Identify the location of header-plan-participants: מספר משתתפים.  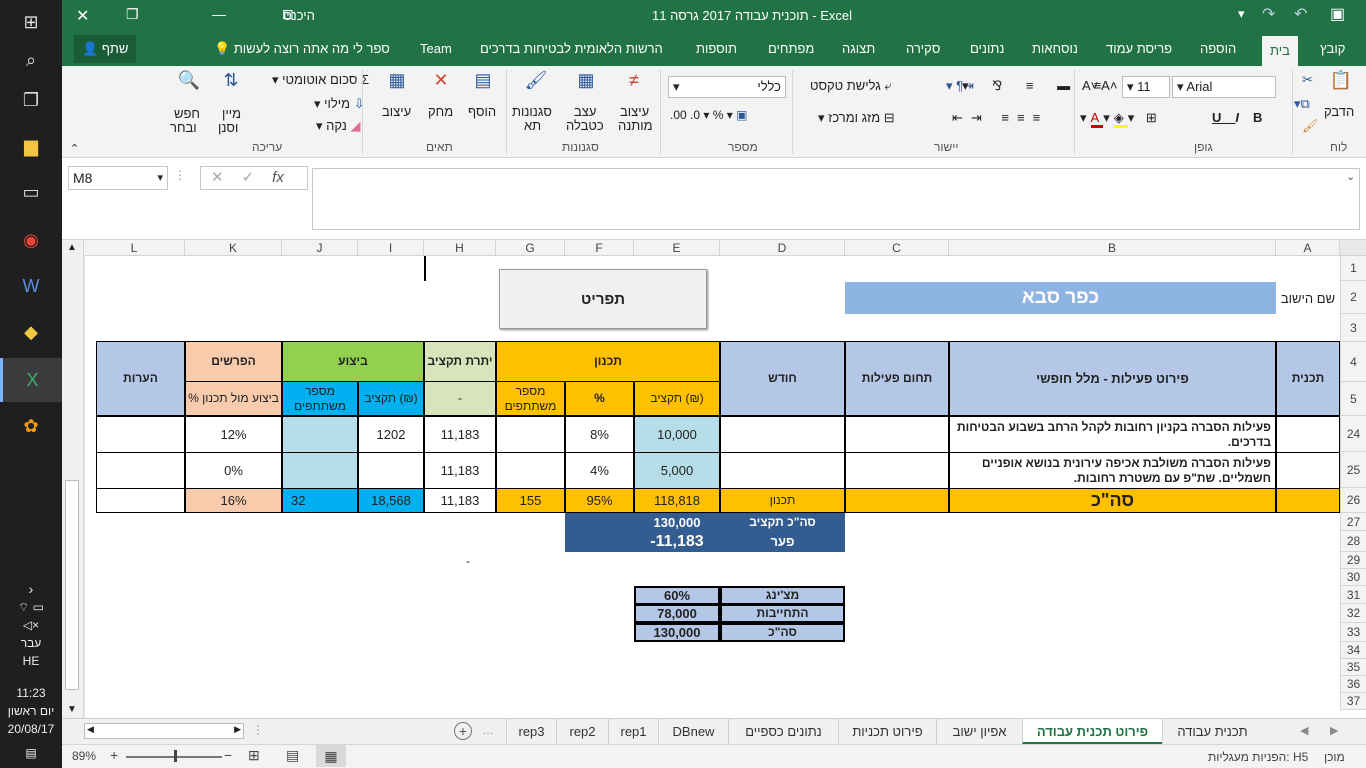
(530, 398).